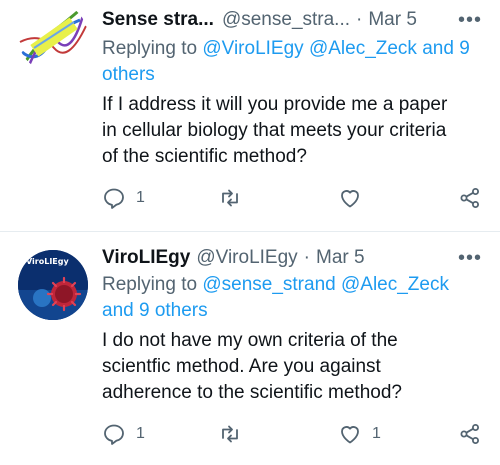 Image resolution: width=500 pixels, height=465 pixels. Describe the element at coordinates (292, 201) in the screenshot. I see `tweet-actions: 1` at that location.